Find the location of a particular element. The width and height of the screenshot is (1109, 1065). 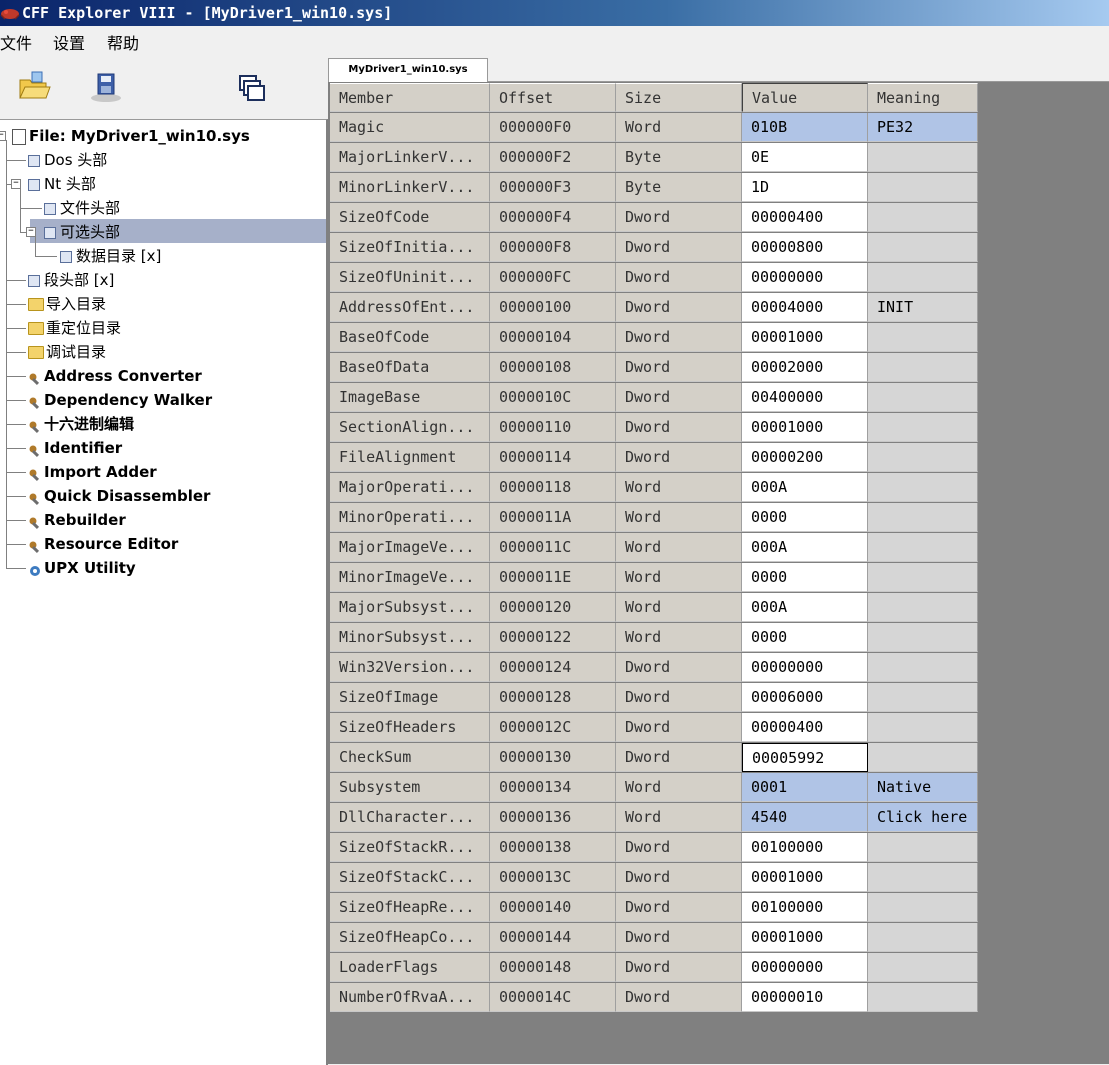

cell-value: 00006000 is located at coordinates (805, 697).